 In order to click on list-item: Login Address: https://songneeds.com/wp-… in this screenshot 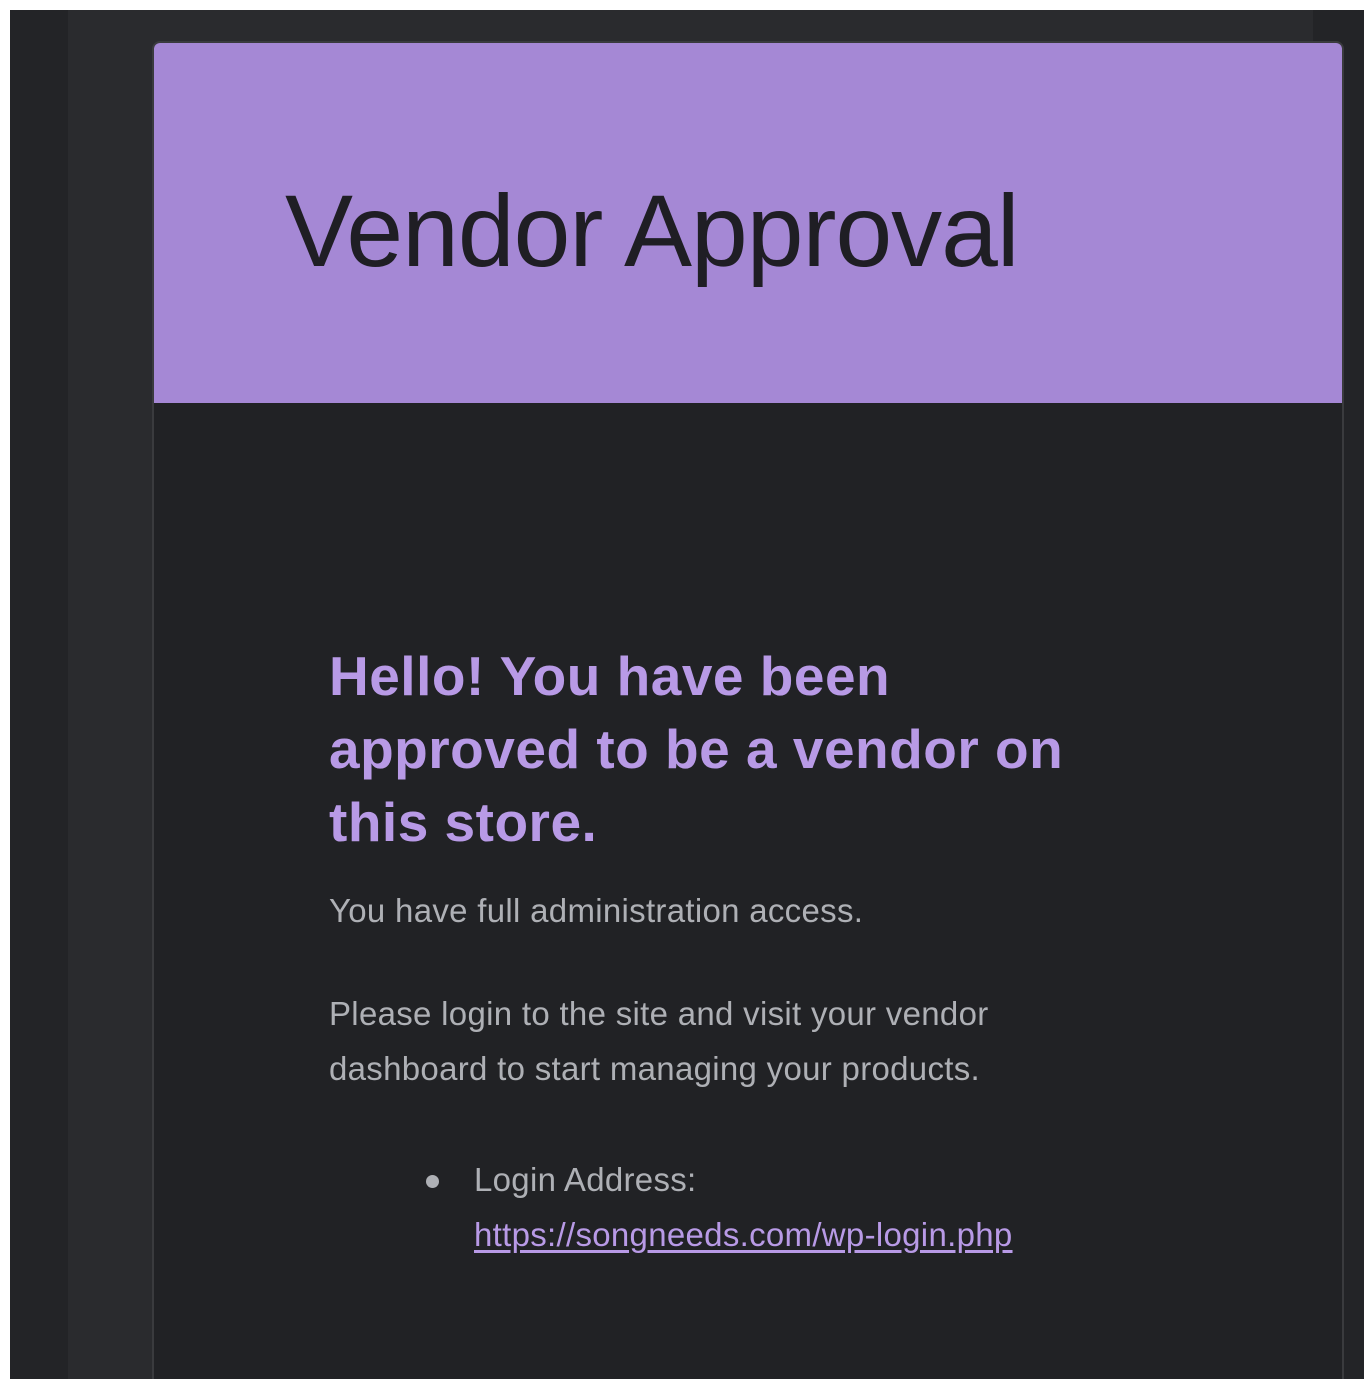, I will do `click(777, 1207)`.